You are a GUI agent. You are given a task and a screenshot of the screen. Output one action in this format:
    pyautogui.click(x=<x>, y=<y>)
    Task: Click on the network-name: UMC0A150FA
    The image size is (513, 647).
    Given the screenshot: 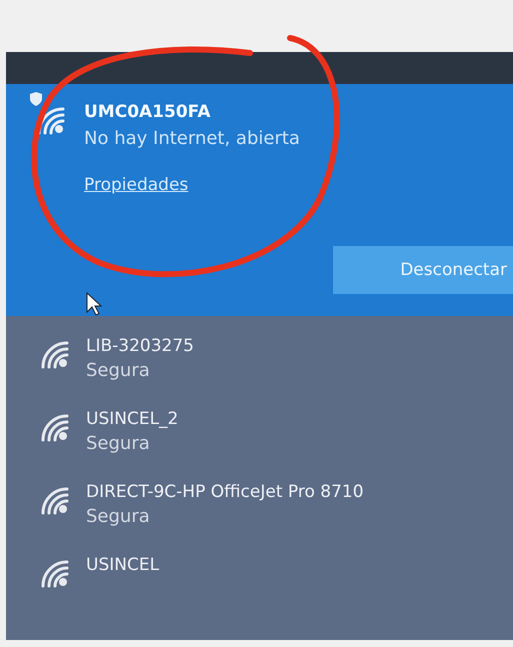 What is the action you would take?
    pyautogui.click(x=148, y=112)
    